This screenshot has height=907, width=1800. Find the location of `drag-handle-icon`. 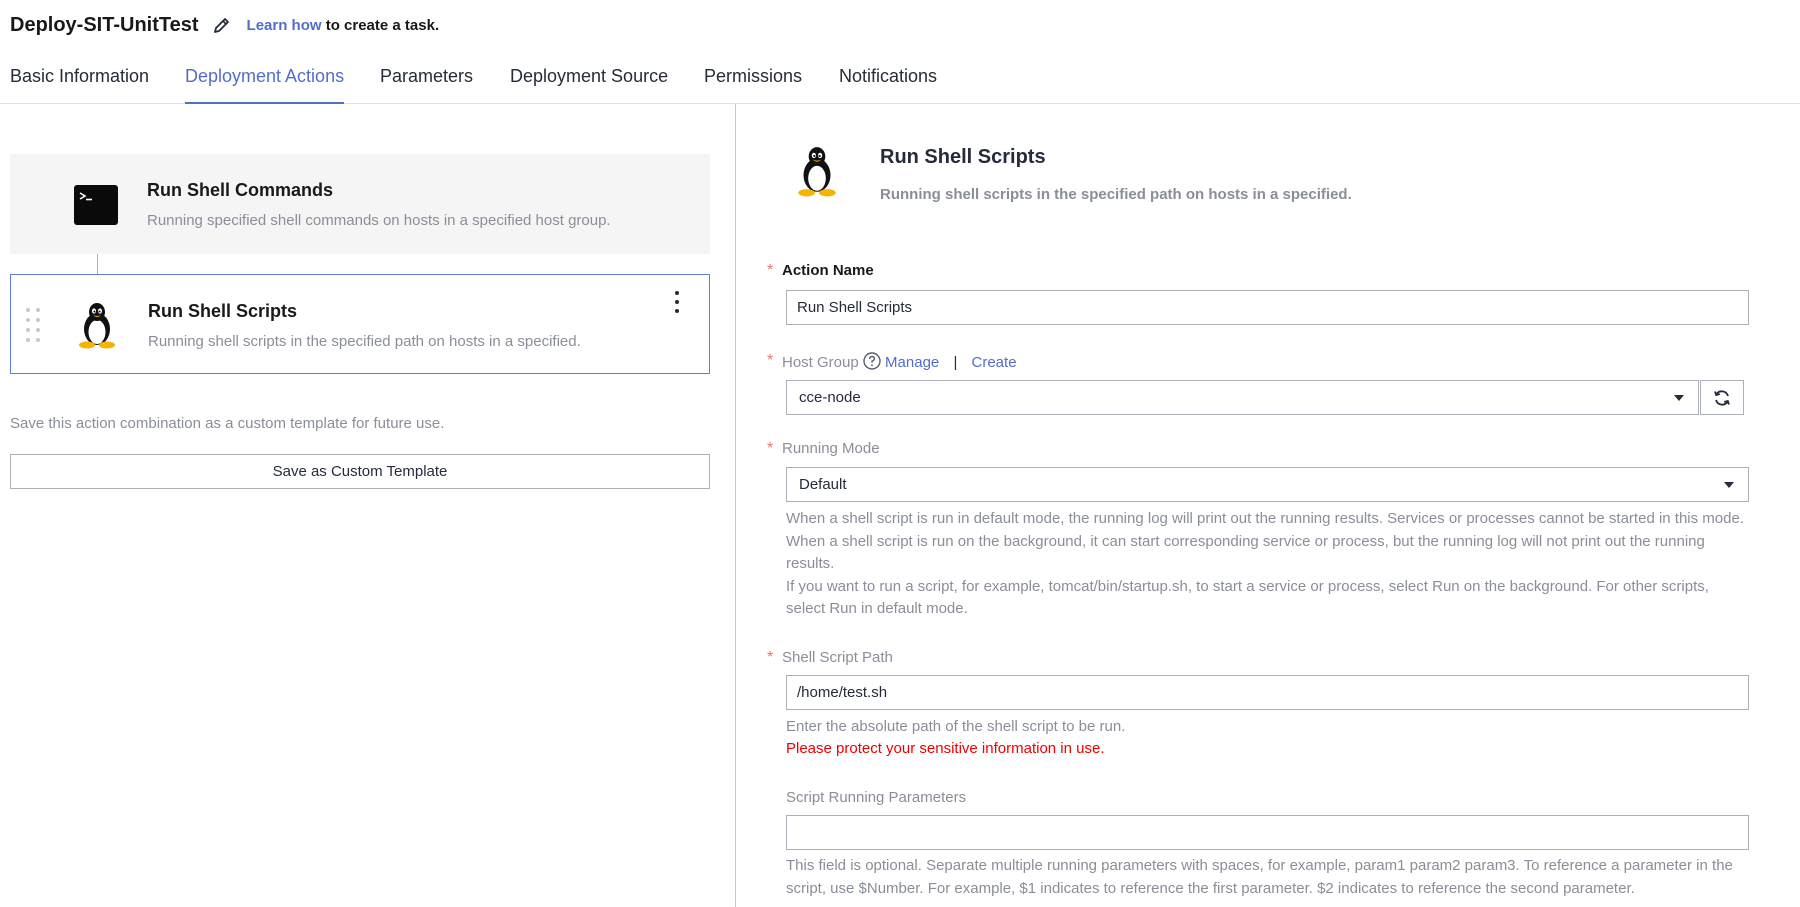

drag-handle-icon is located at coordinates (33, 325).